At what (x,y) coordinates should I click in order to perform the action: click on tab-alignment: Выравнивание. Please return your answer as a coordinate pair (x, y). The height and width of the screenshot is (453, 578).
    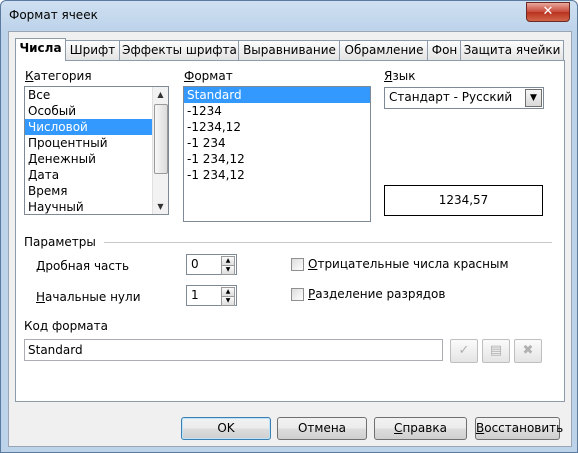
    Looking at the image, I should click on (289, 50).